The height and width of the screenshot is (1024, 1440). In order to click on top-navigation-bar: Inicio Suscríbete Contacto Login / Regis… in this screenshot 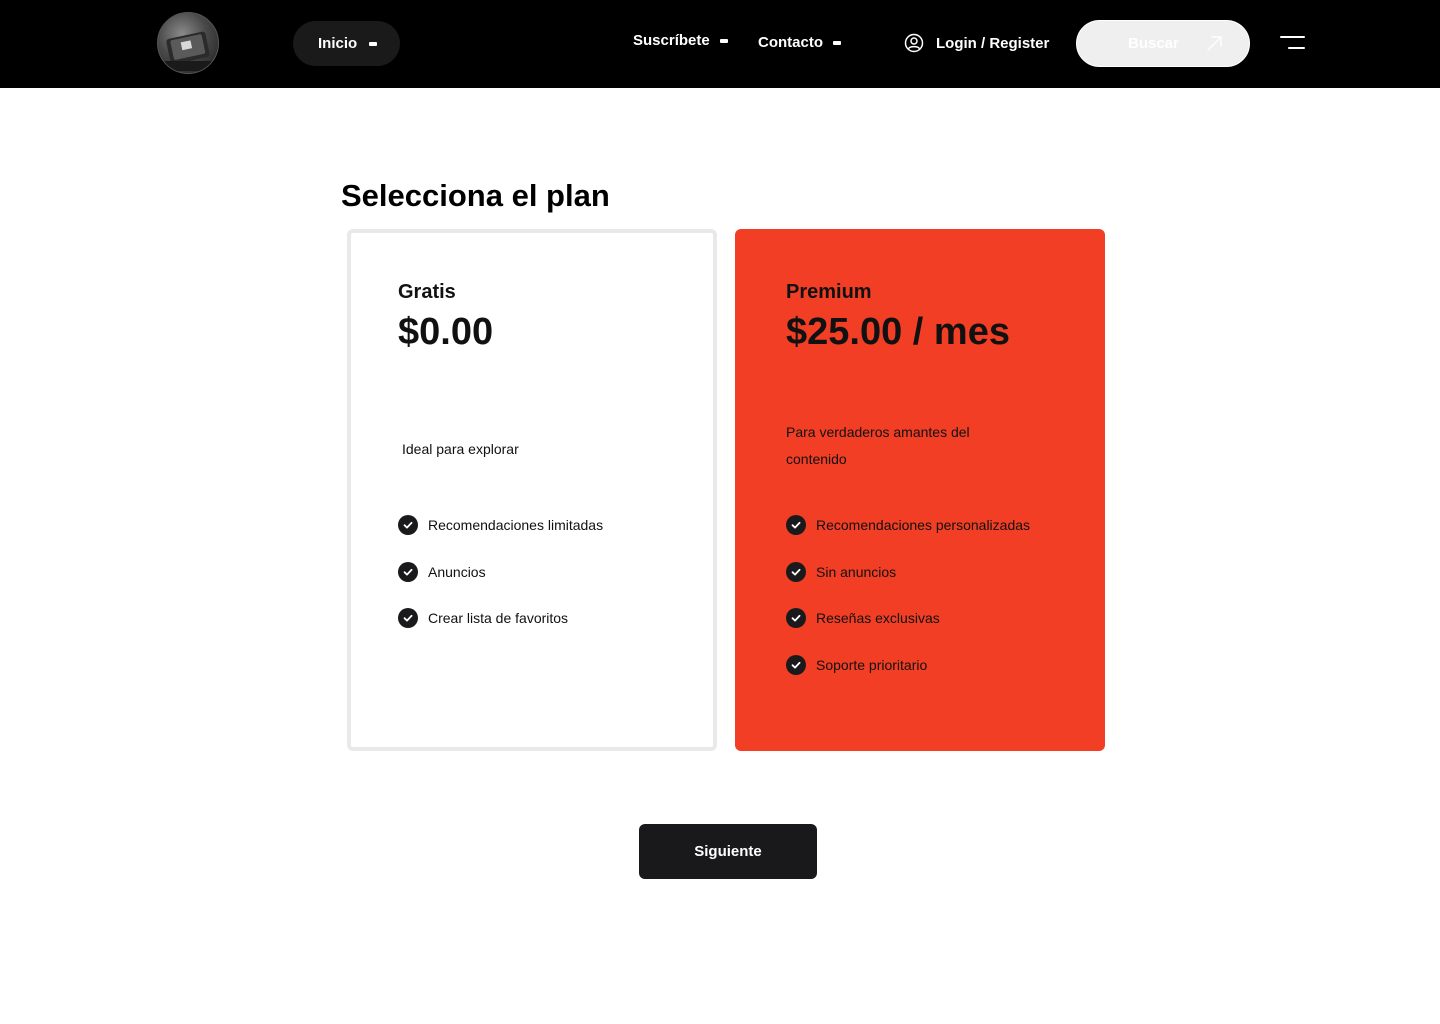, I will do `click(720, 44)`.